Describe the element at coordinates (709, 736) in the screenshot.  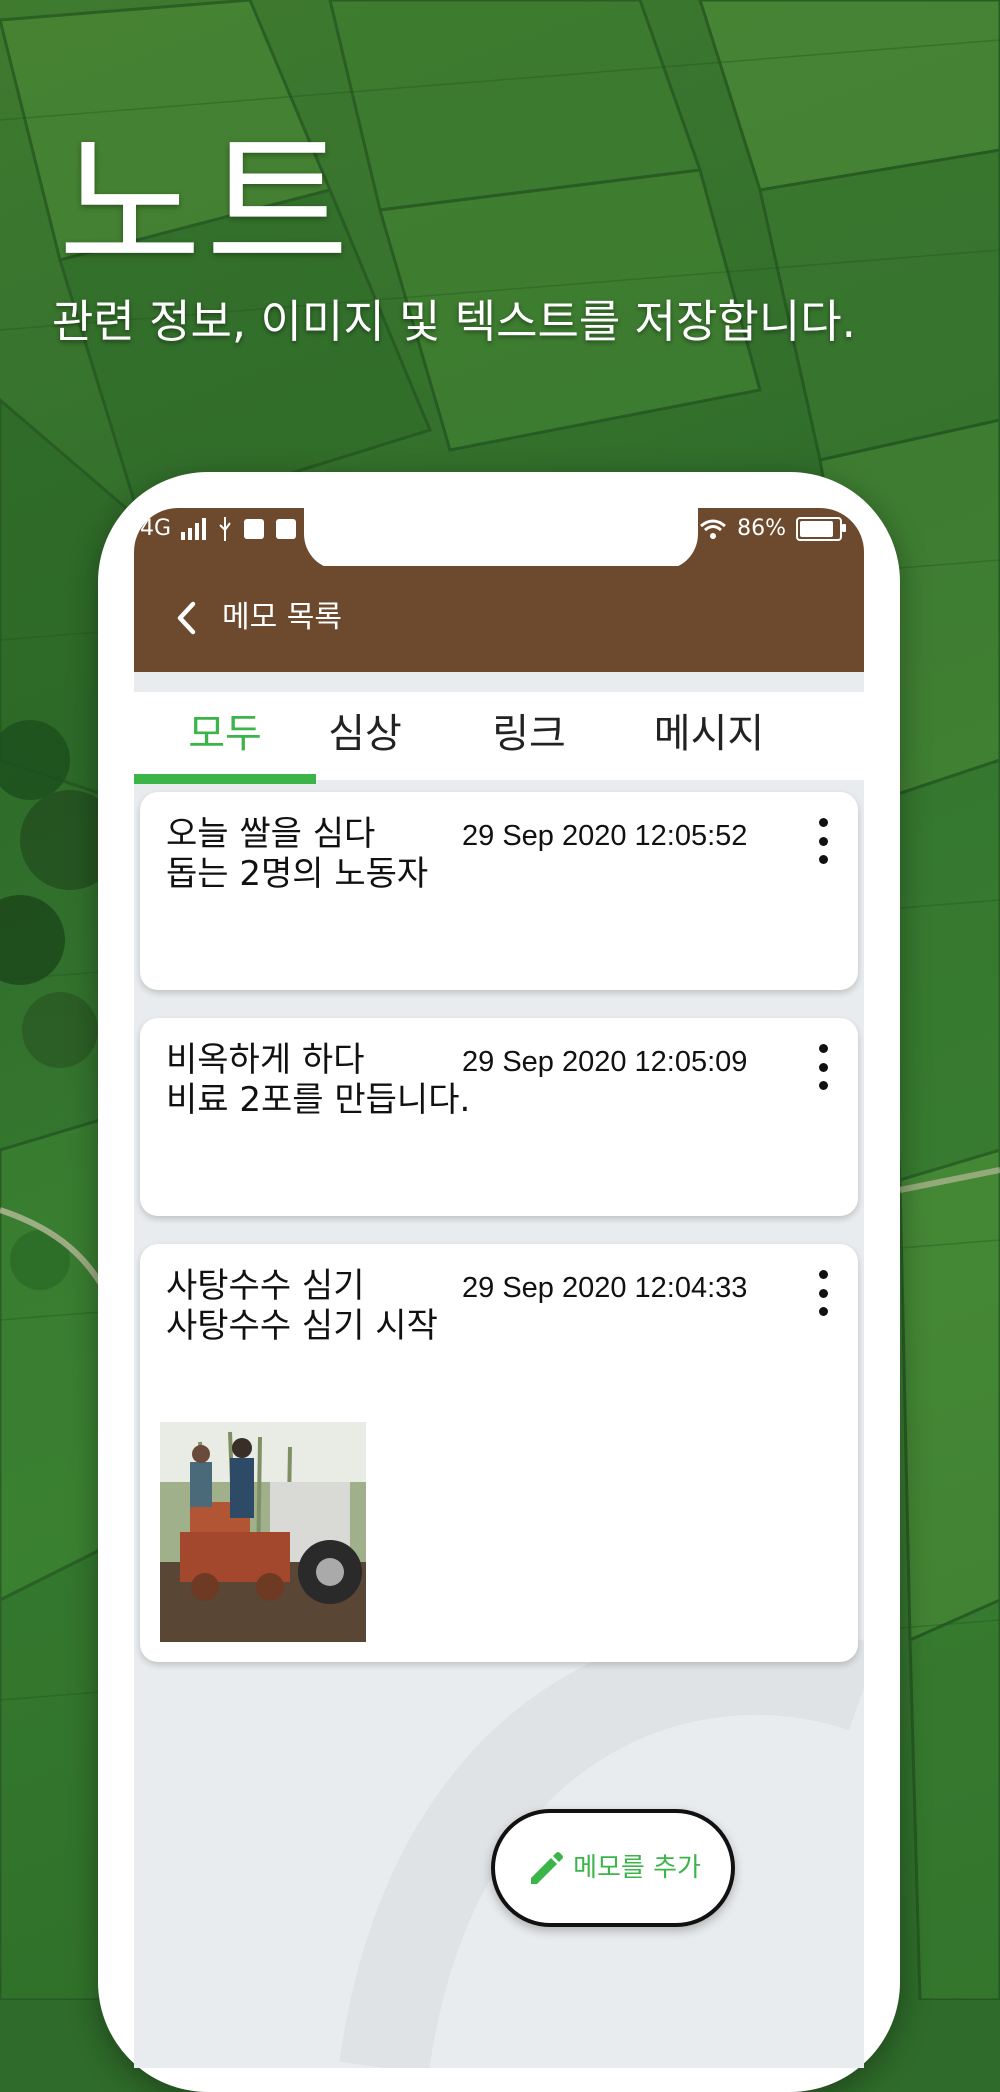
I see `tab-messages: 메시지` at that location.